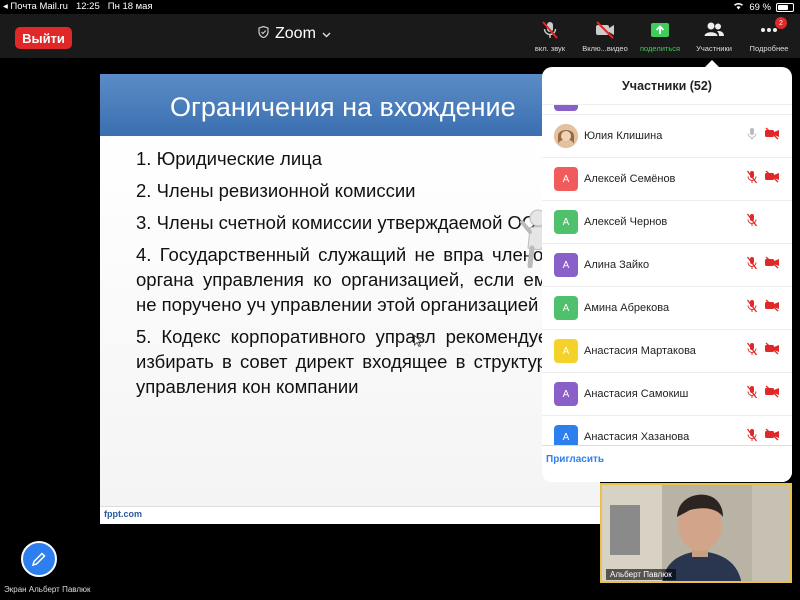 Image resolution: width=800 pixels, height=600 pixels. I want to click on back-app-label: Почта Mail.ru, so click(39, 6).